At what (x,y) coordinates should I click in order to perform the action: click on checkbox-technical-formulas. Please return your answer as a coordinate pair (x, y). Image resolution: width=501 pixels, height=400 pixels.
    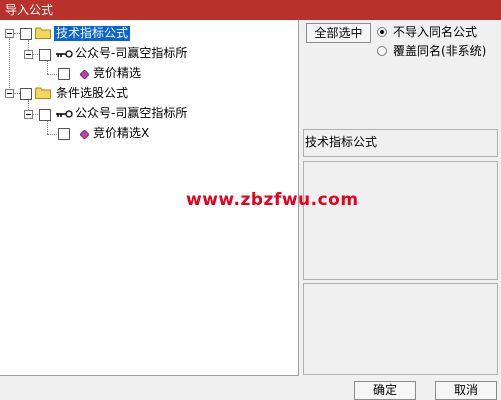
    Looking at the image, I should click on (26, 34).